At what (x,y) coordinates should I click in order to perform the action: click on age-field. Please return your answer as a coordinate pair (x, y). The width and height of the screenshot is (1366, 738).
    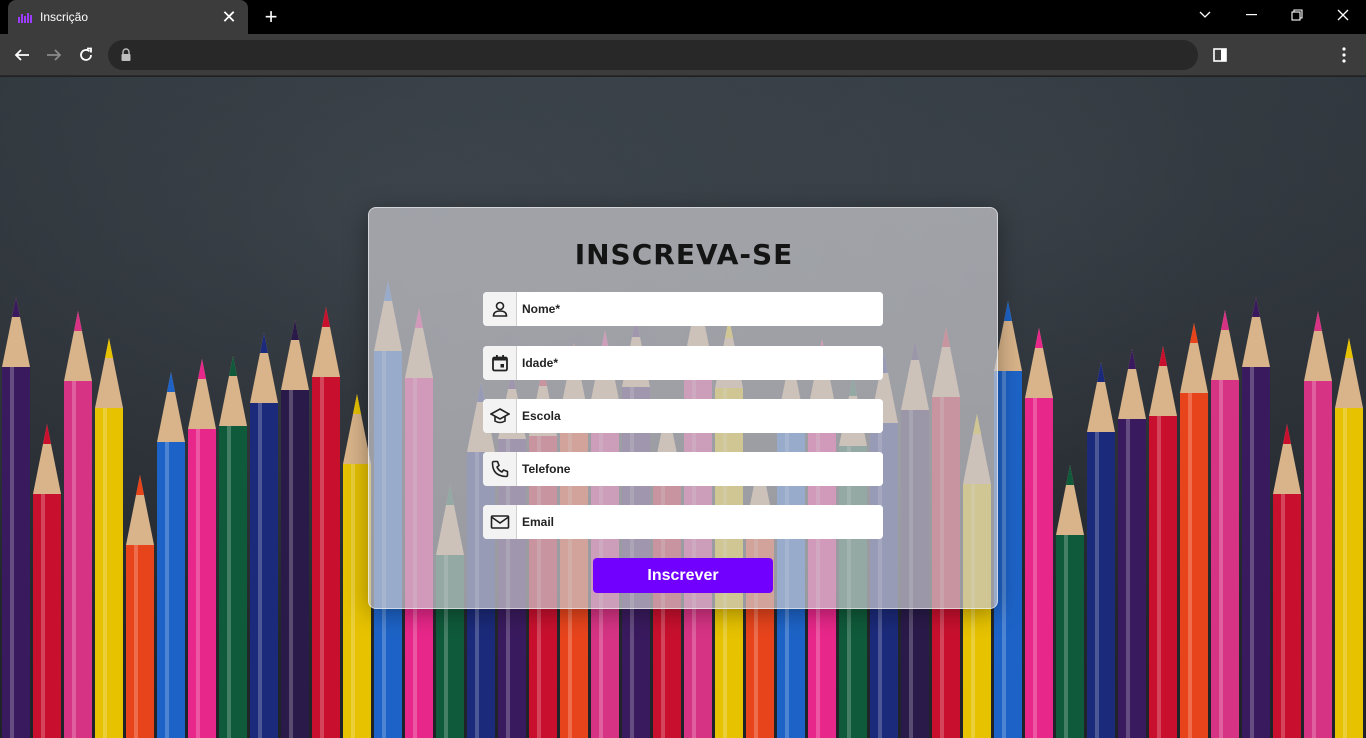
    Looking at the image, I should click on (683, 363).